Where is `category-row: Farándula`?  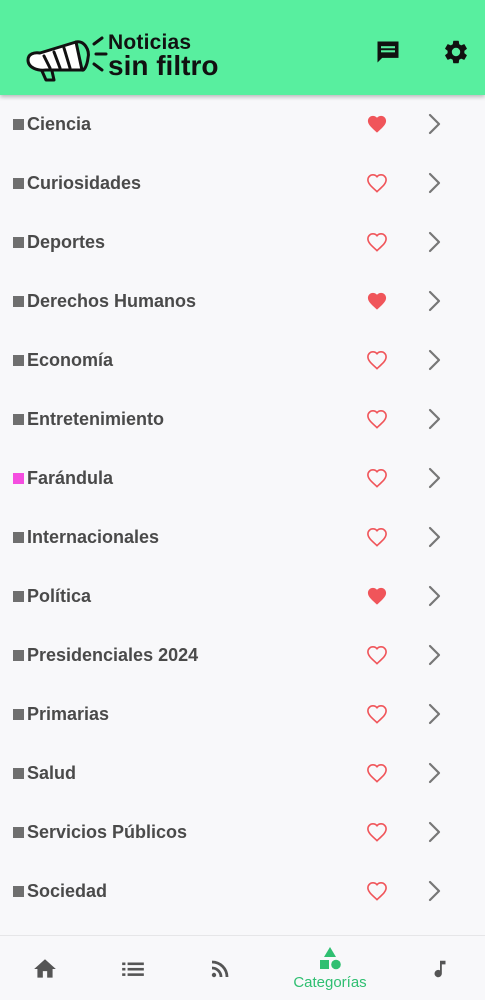 category-row: Farándula is located at coordinates (242, 478).